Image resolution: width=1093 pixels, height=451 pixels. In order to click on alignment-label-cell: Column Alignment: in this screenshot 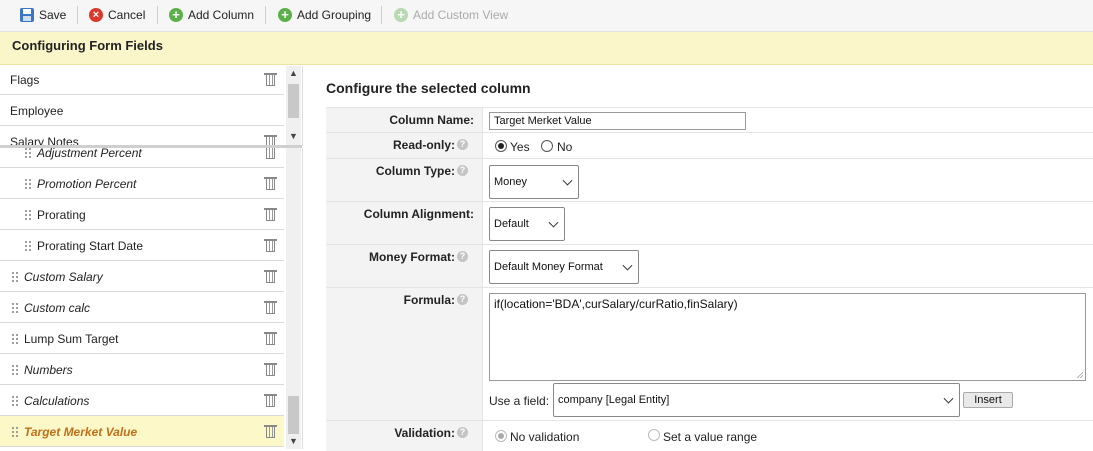, I will do `click(404, 223)`.